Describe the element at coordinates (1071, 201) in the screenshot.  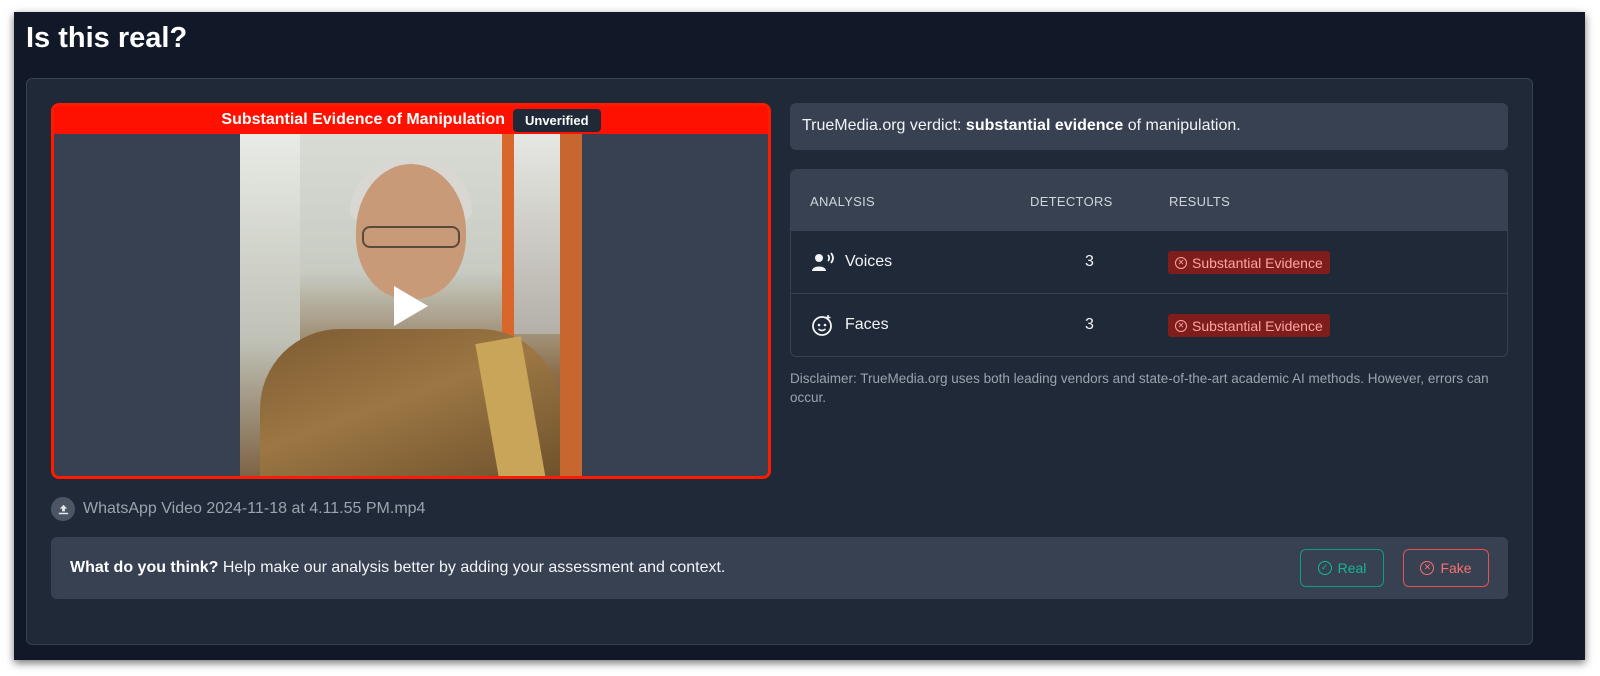
I see `header-detectors: DETECTORS` at that location.